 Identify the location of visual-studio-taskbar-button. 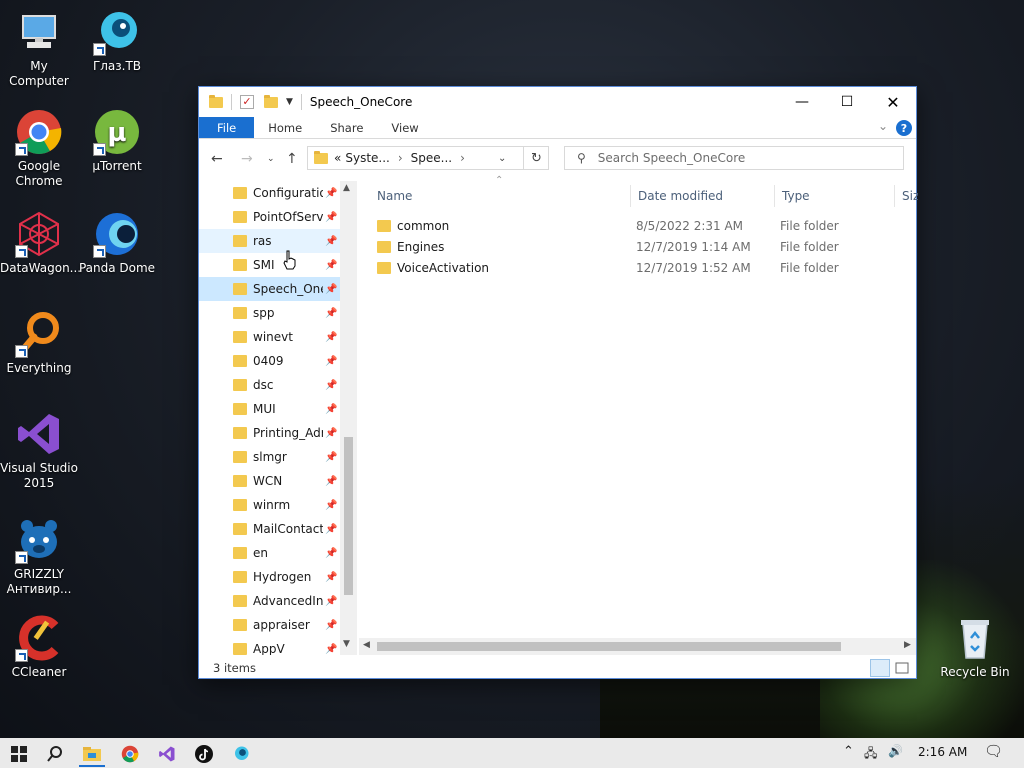
(167, 754).